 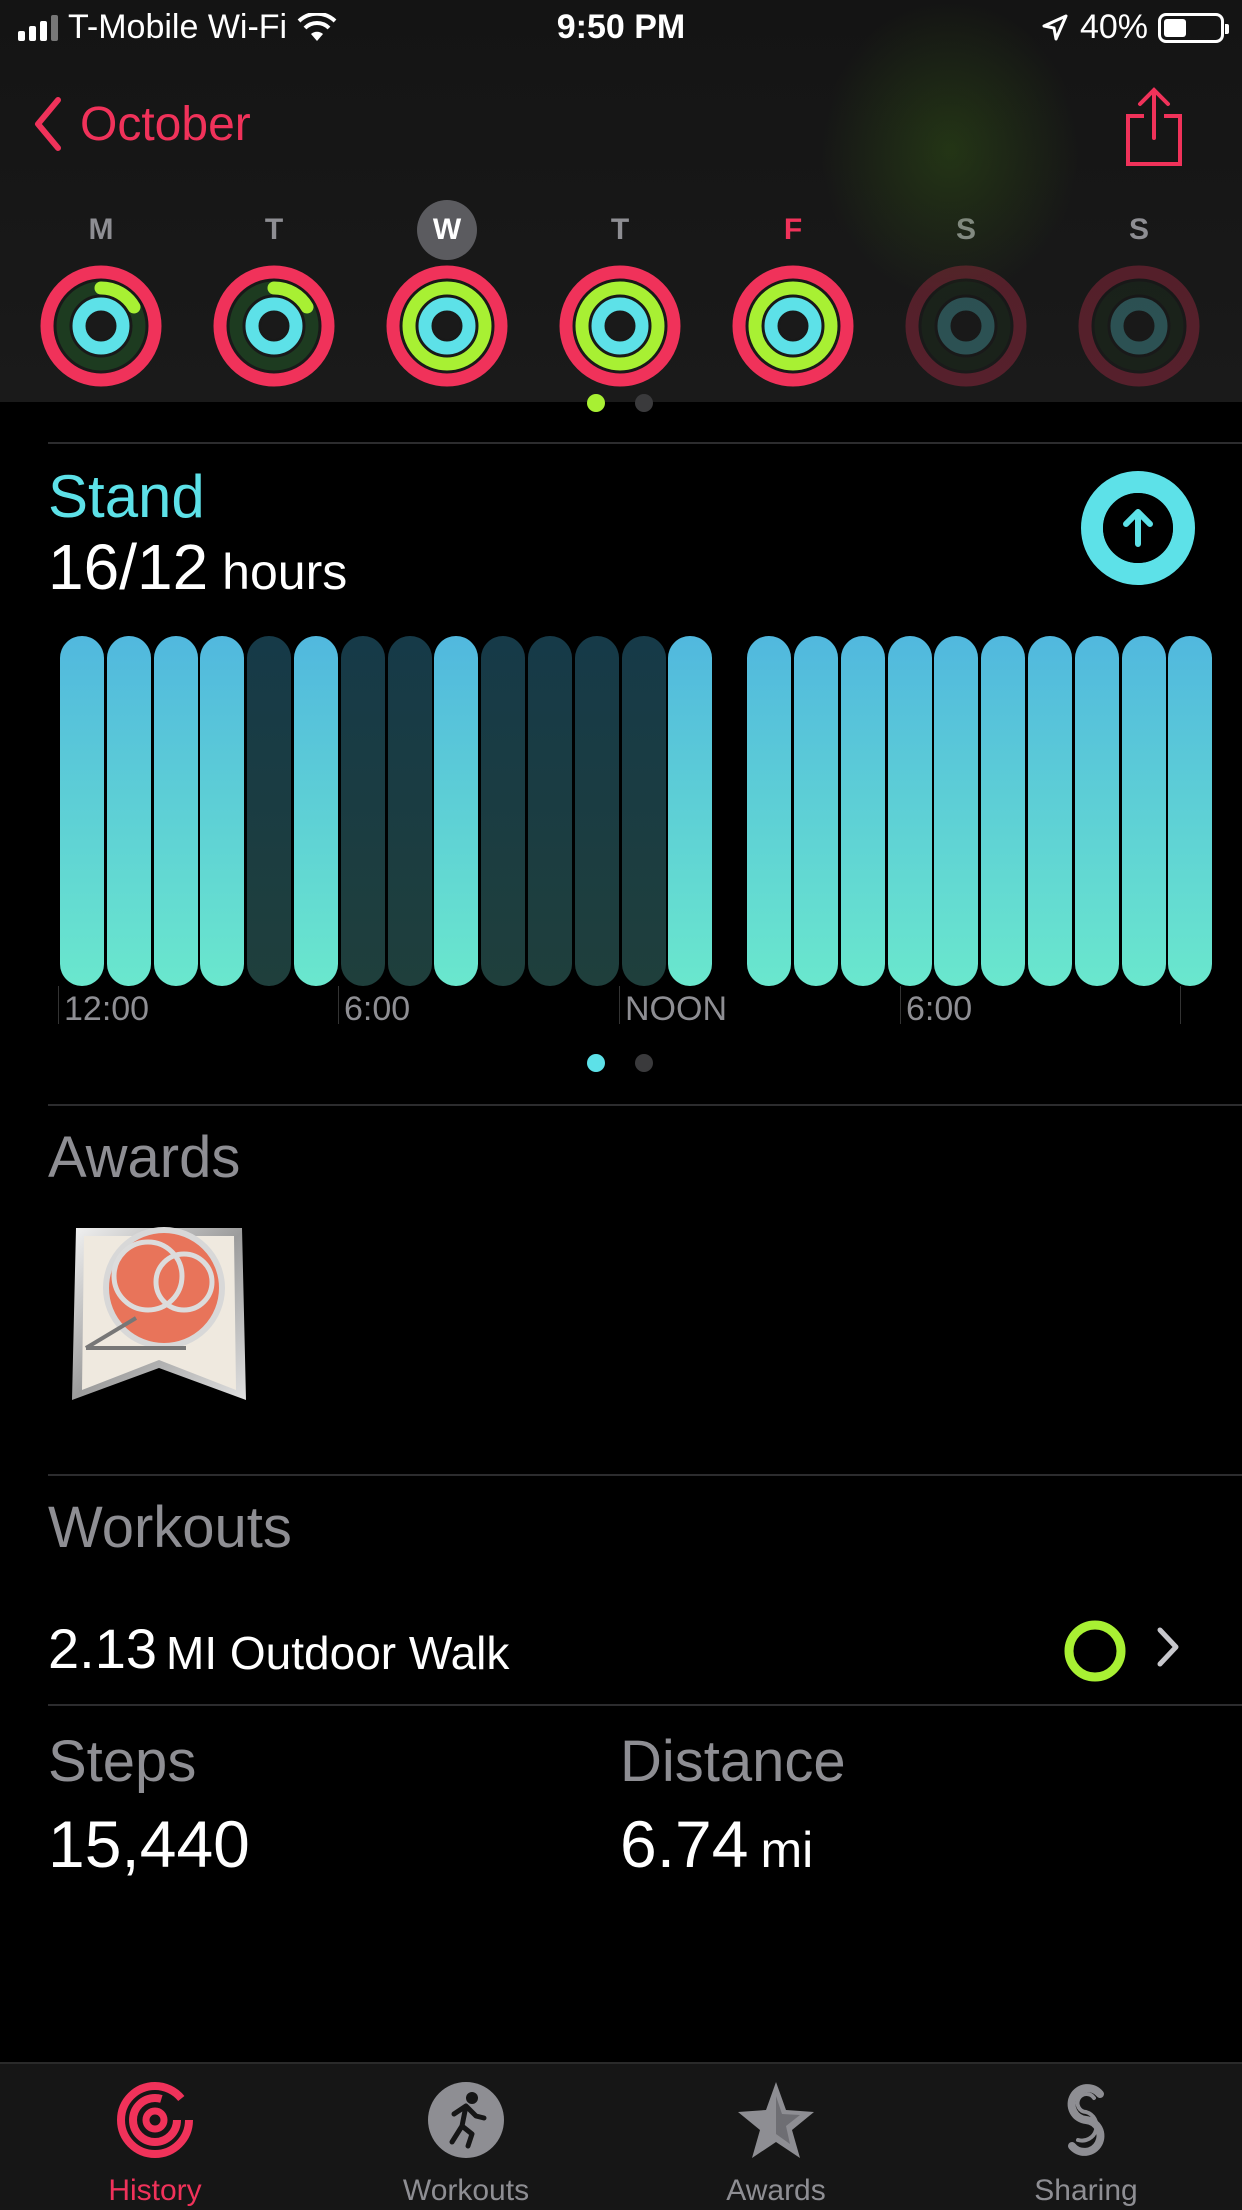 I want to click on battery-icon, so click(x=1193, y=27).